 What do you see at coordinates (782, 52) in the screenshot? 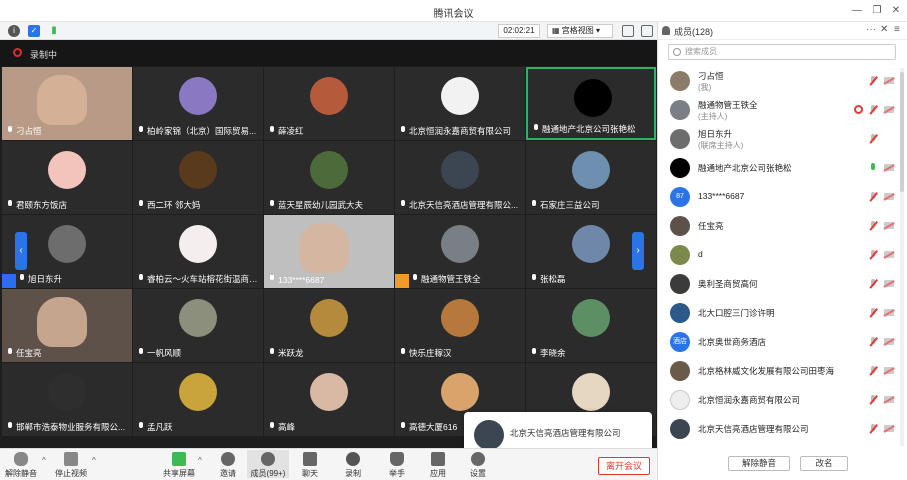
I see `member-search-input: 搜索成员` at bounding box center [782, 52].